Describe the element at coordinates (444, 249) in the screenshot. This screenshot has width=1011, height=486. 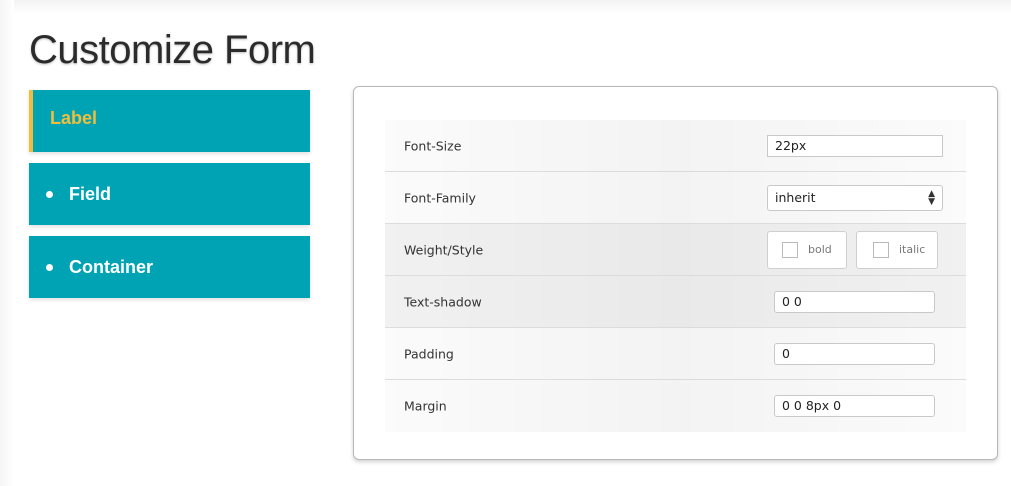
I see `weight-style-label: Weight/Style` at that location.